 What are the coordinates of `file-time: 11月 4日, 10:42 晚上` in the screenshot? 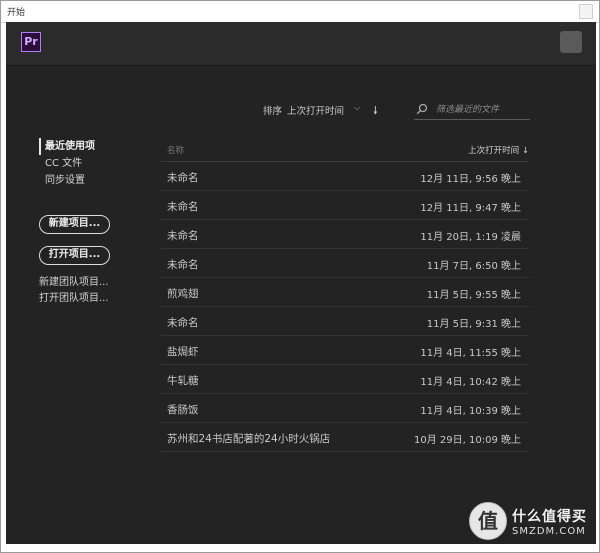 It's located at (470, 382).